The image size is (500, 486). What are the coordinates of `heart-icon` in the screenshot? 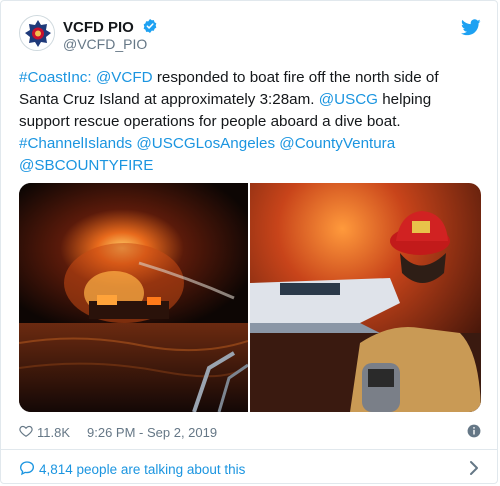 It's located at (26, 431).